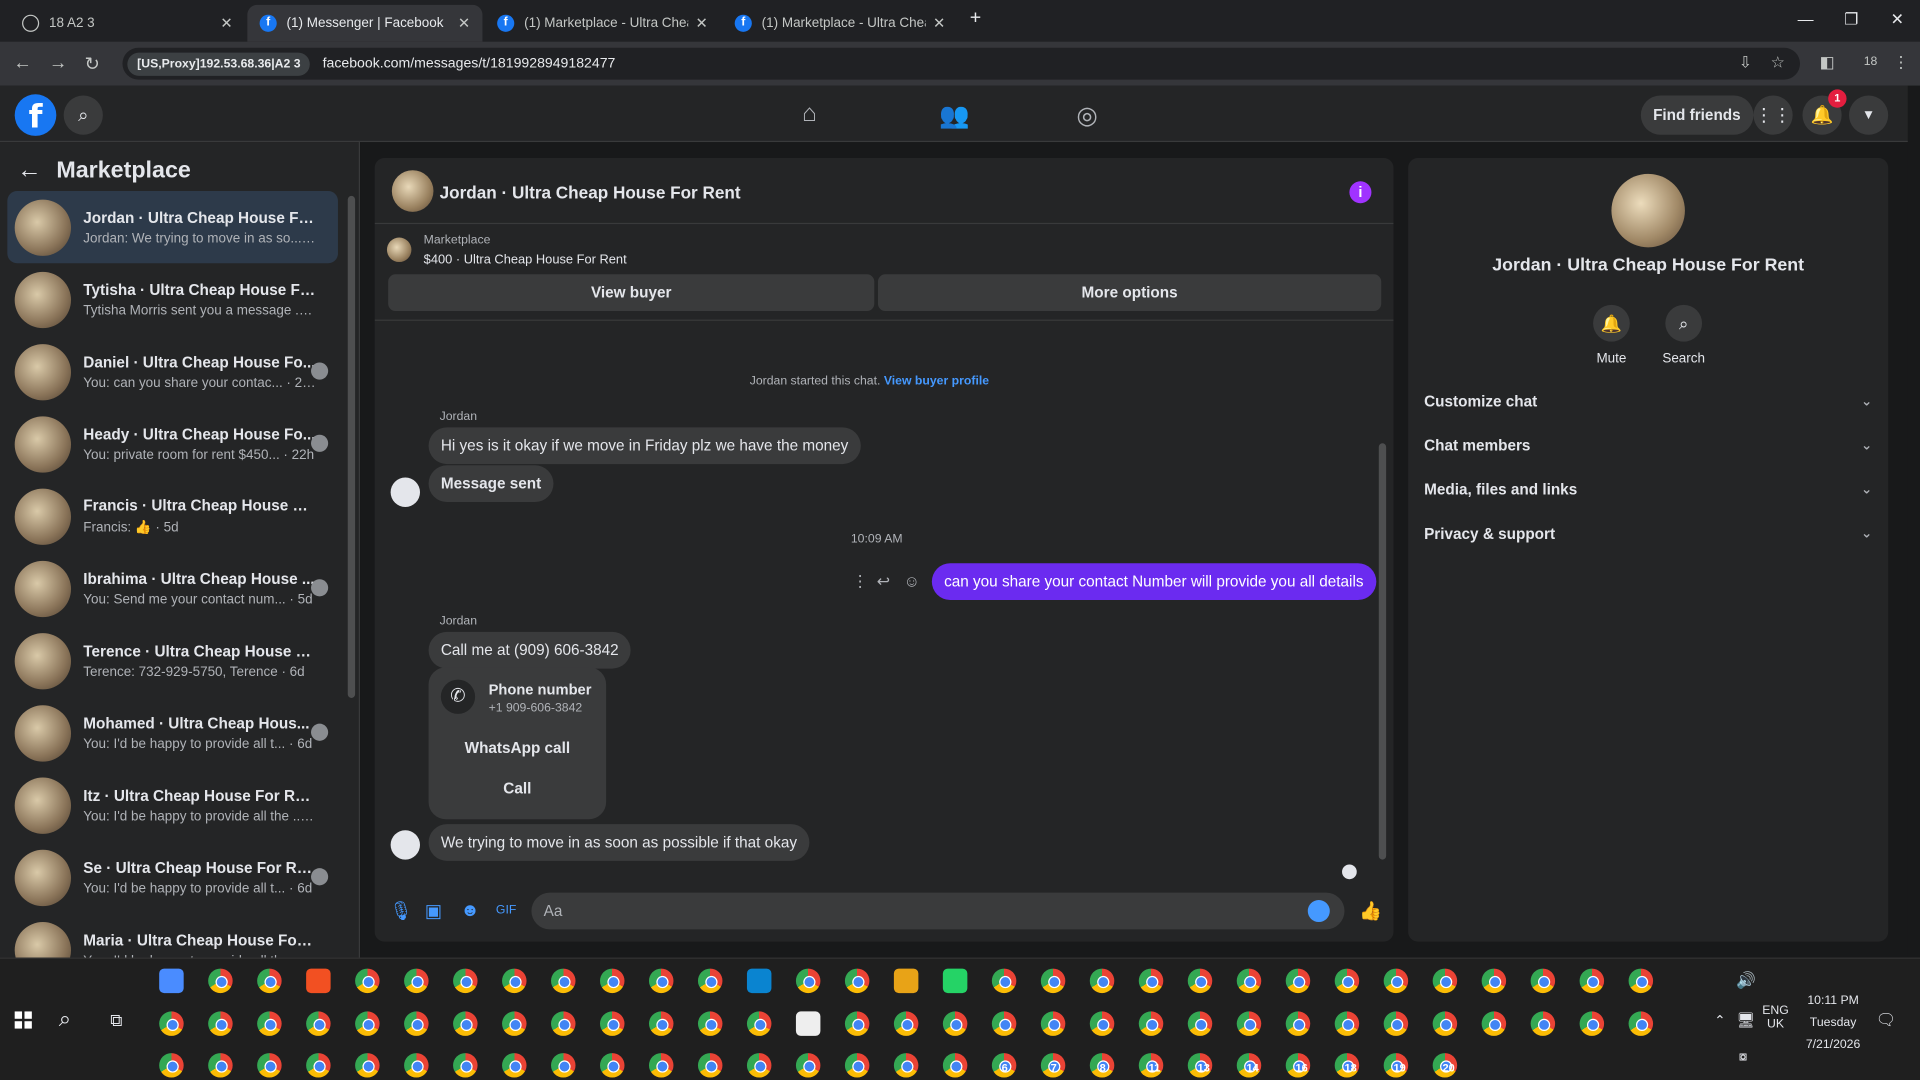 The height and width of the screenshot is (1080, 1920). I want to click on reply-icon: ↩, so click(883, 582).